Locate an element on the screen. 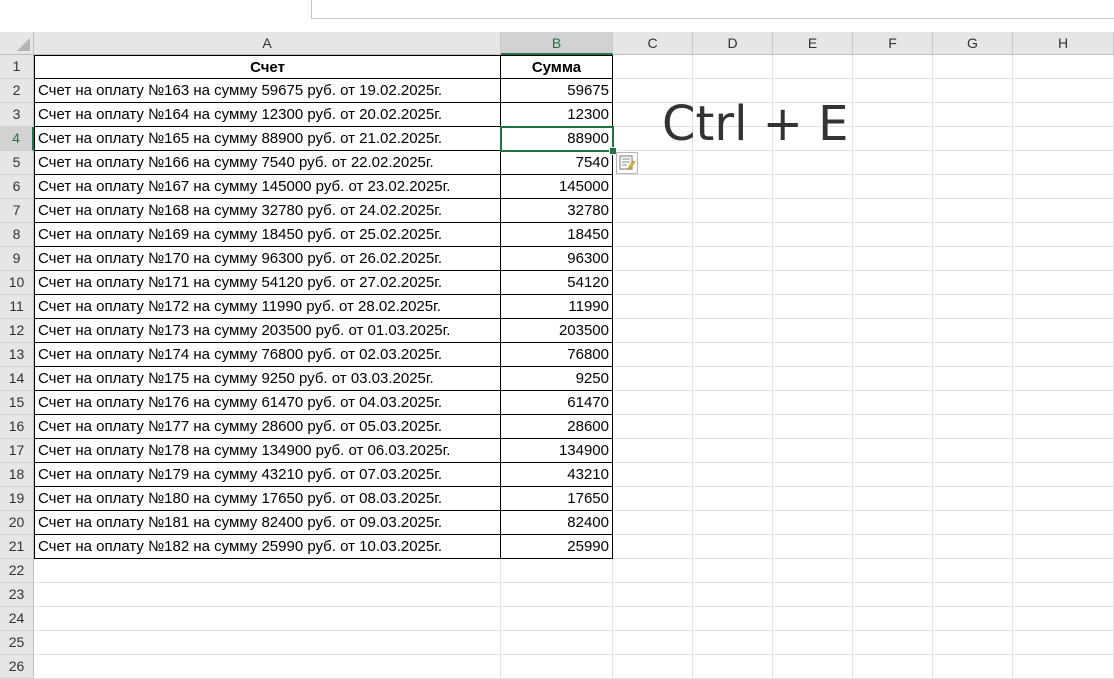 Image resolution: width=1114 pixels, height=679 pixels. row-header: 20 is located at coordinates (17, 523).